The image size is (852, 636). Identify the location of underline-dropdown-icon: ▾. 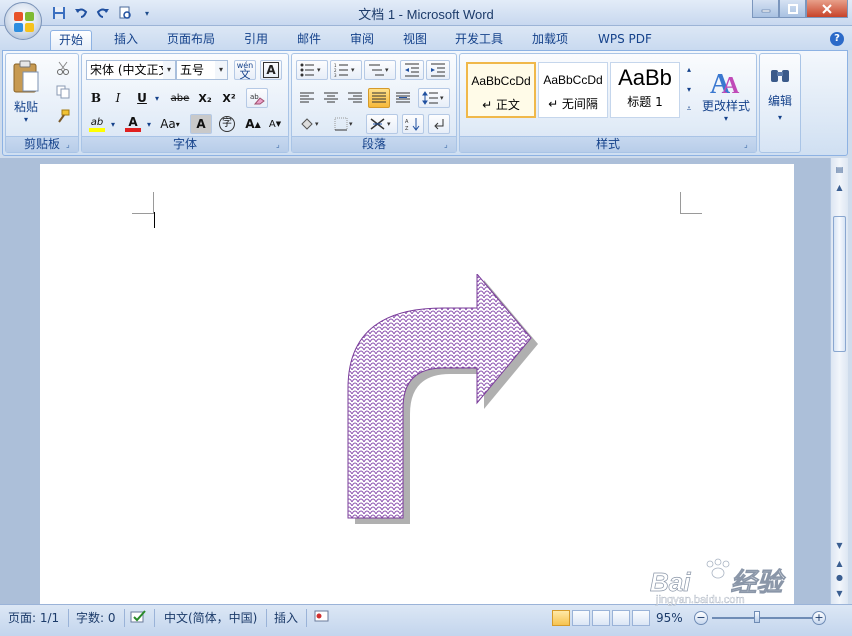
(157, 98).